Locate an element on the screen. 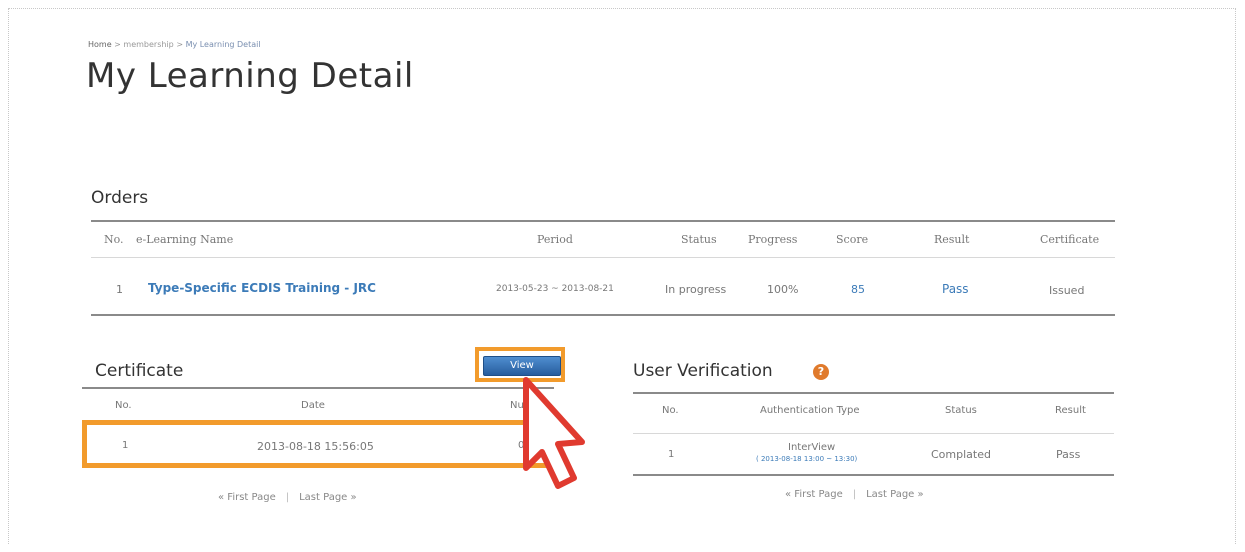 This screenshot has width=1245, height=552. orders-col-certificate: Certificate is located at coordinates (1070, 239).